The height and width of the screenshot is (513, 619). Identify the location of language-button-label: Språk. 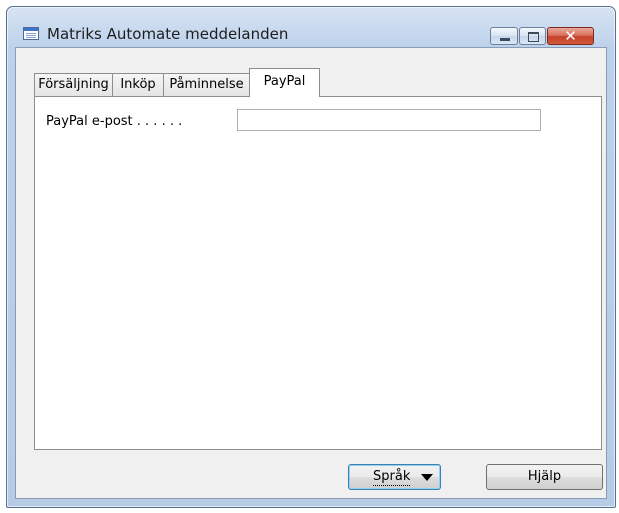
(392, 477).